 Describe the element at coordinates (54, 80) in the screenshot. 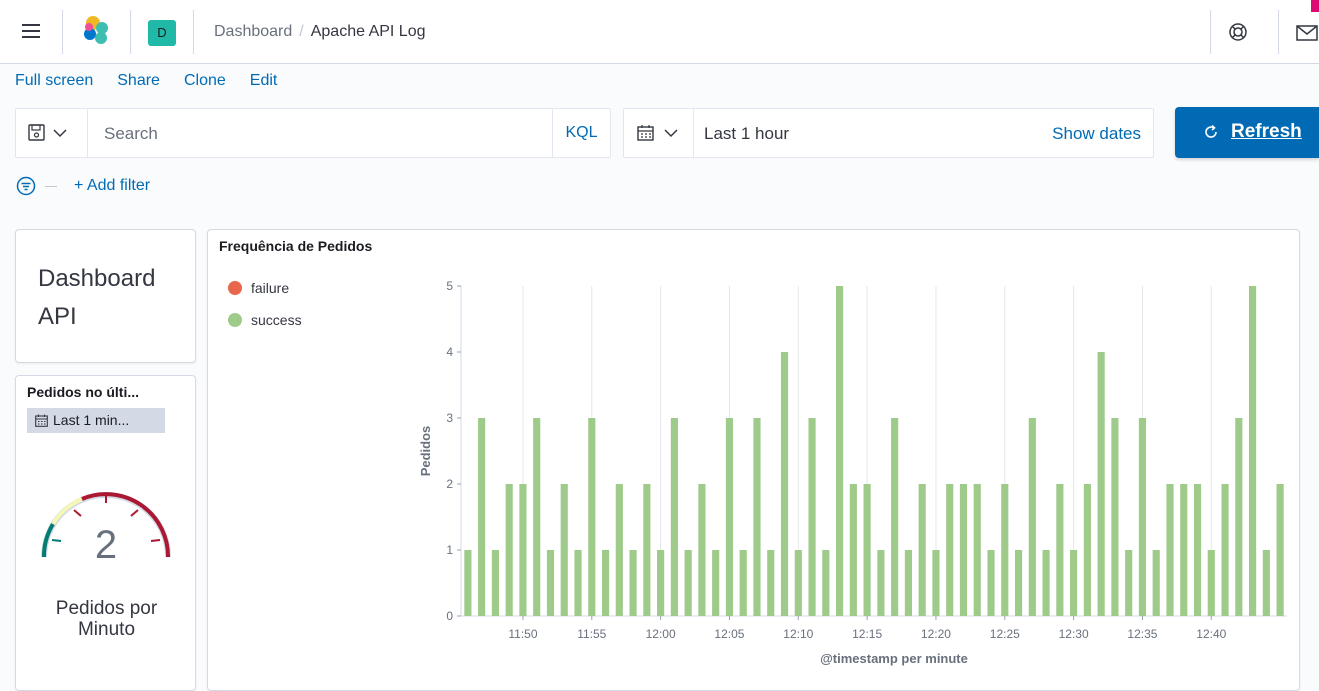

I see `full-screen-link: Full screen` at that location.